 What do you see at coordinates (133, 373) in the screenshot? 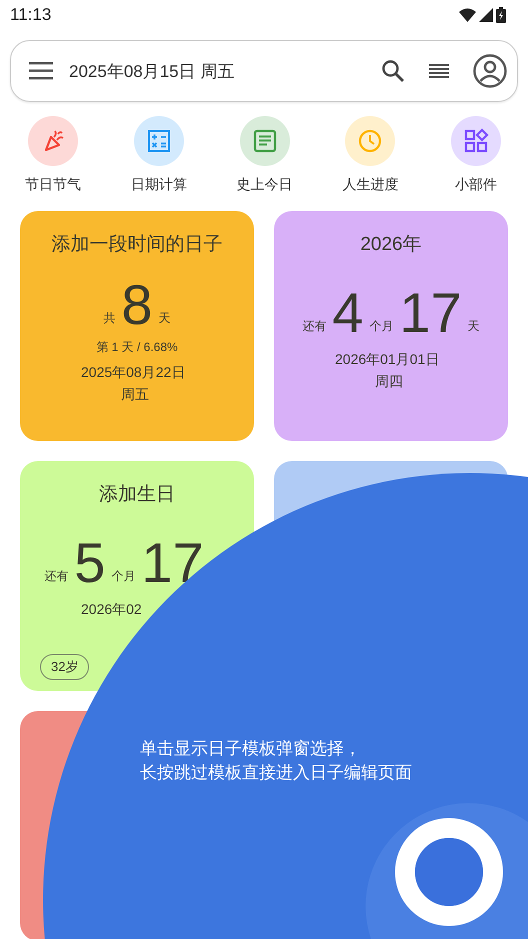
I see `target-date: 2025年08月22日` at bounding box center [133, 373].